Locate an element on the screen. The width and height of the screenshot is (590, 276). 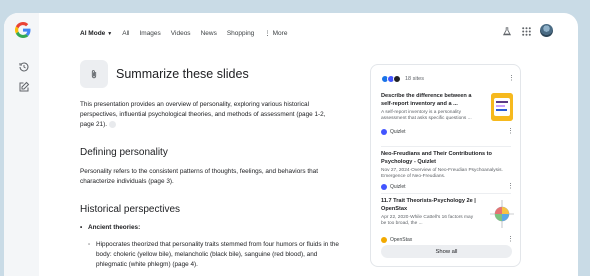
source-favicon-icon is located at coordinates (397, 79).